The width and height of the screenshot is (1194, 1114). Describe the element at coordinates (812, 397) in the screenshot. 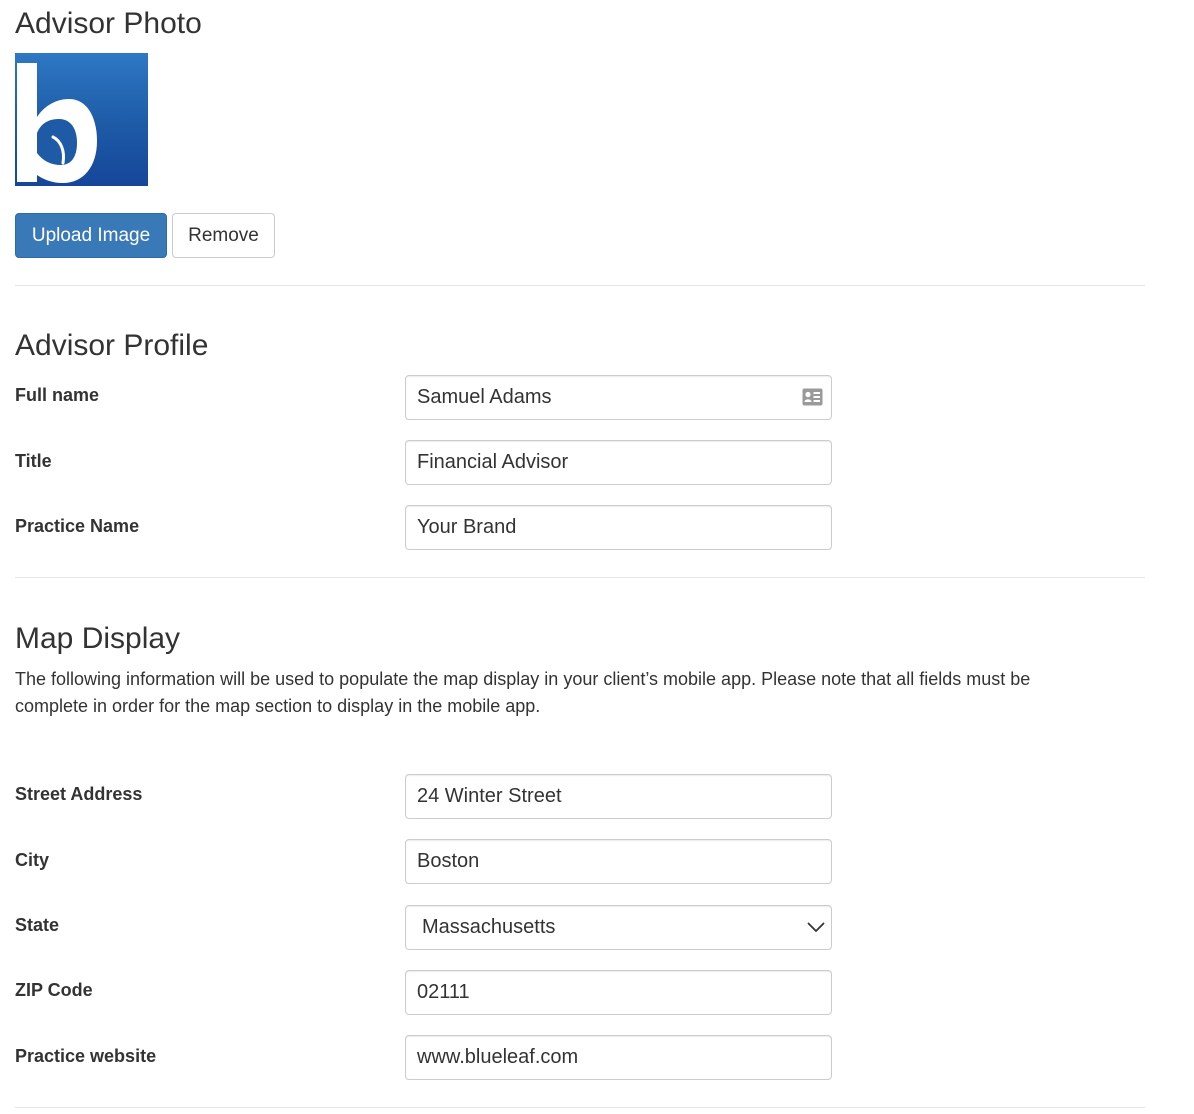

I see `contact-card-icon` at that location.